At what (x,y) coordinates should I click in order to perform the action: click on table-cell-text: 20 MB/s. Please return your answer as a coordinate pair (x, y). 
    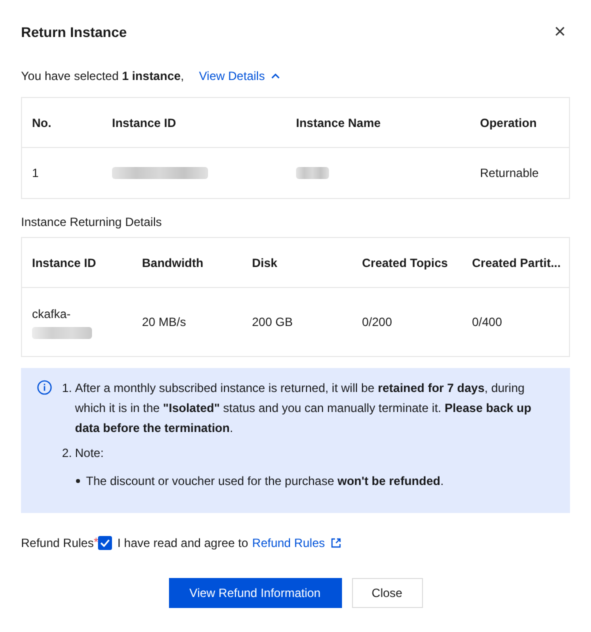
    Looking at the image, I should click on (164, 322).